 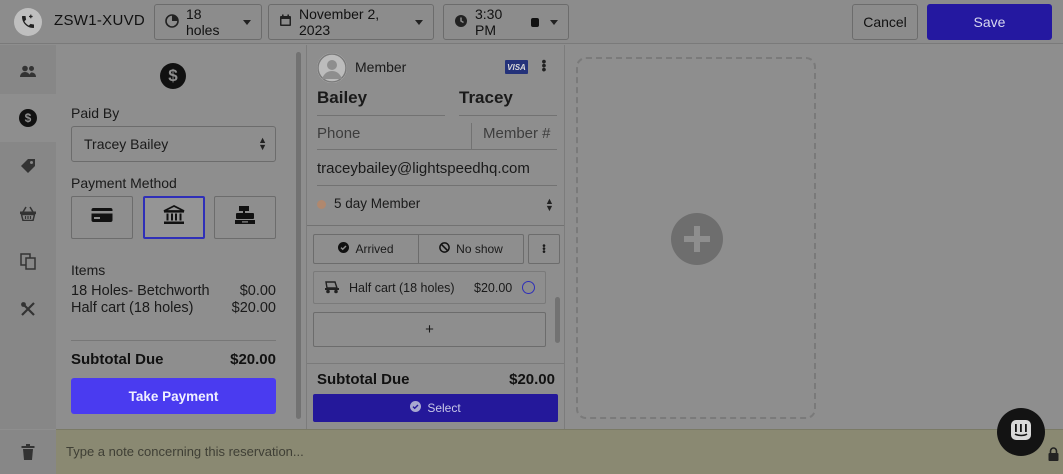 What do you see at coordinates (173, 144) in the screenshot?
I see `paid-by-select: Tracey Bailey ▲ ▼` at bounding box center [173, 144].